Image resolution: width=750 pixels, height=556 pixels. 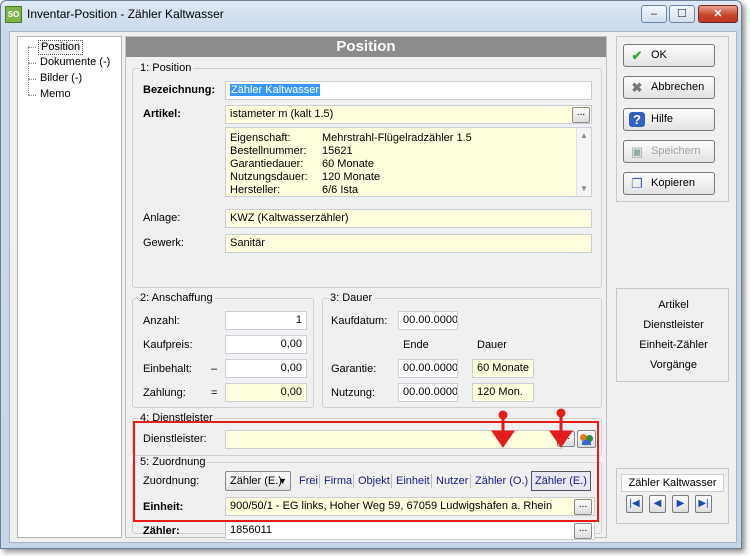 What do you see at coordinates (260, 138) in the screenshot?
I see `info-key: Eigenschaft:` at bounding box center [260, 138].